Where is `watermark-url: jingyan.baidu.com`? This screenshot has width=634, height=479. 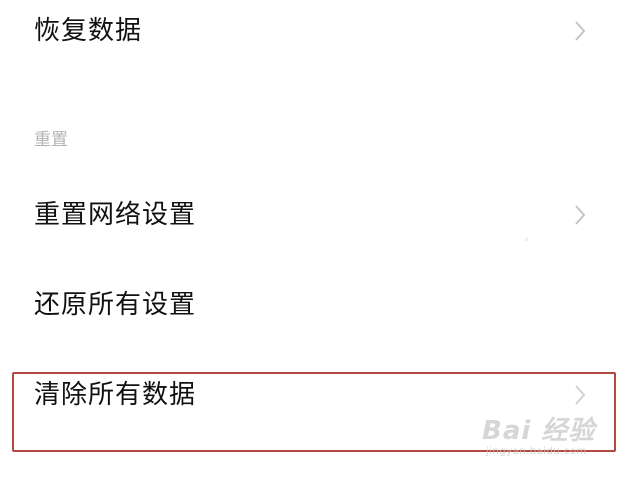
watermark-url: jingyan.baidu.com is located at coordinates (536, 451).